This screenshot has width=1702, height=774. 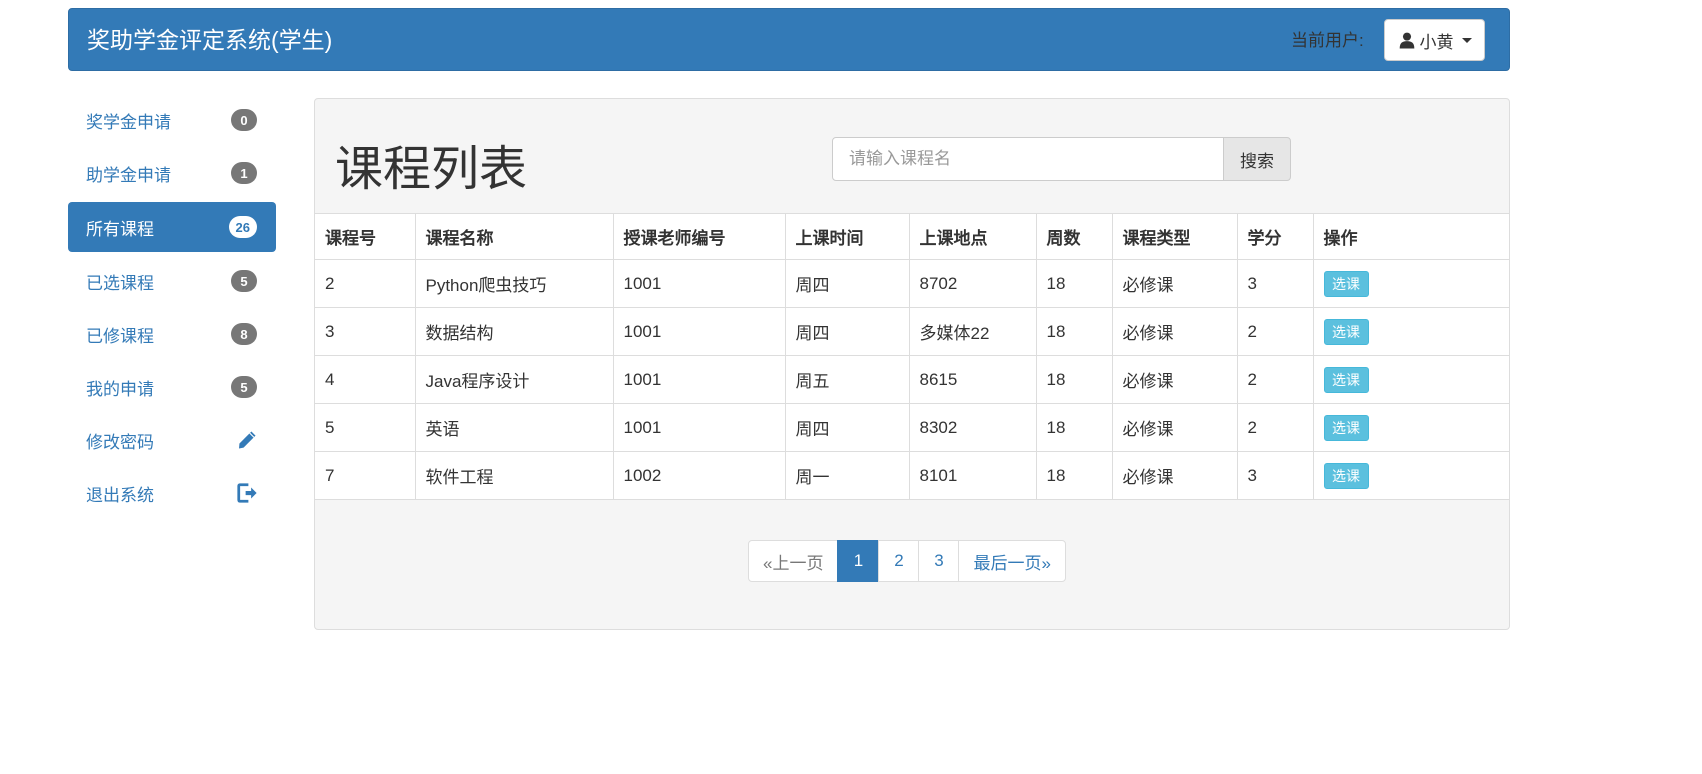 I want to click on table-cell: 多媒体22, so click(x=972, y=331).